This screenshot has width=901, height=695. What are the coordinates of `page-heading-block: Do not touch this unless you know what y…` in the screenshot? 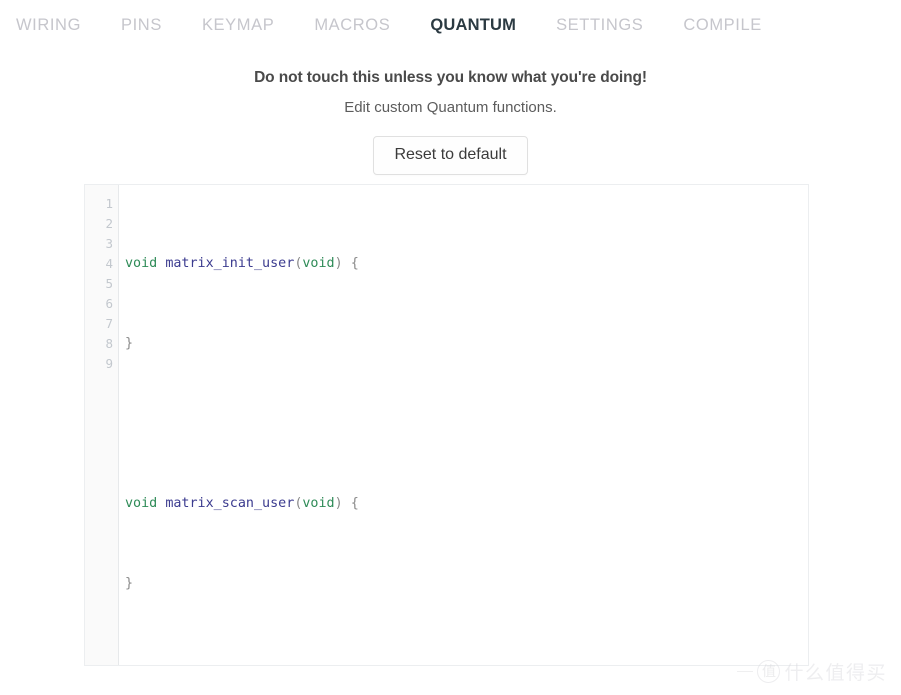 It's located at (450, 93).